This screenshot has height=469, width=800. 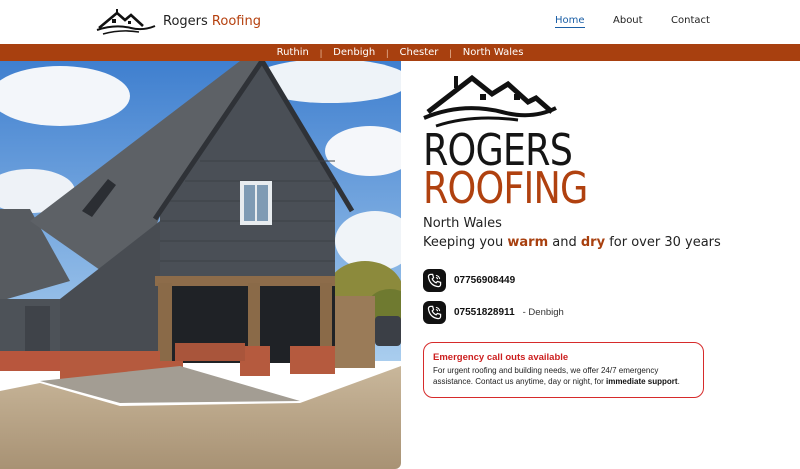 What do you see at coordinates (484, 280) in the screenshot?
I see `phone-number-1: 07756908449` at bounding box center [484, 280].